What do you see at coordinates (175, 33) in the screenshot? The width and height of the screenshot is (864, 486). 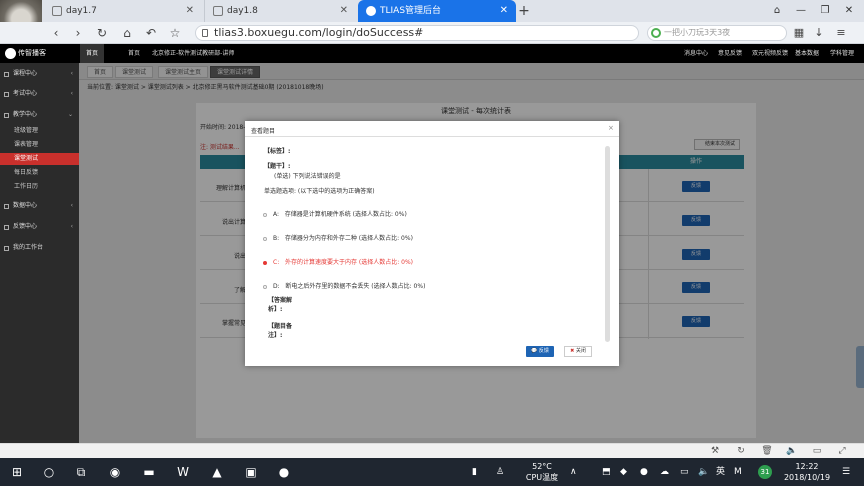 I see `star-icon: ☆` at bounding box center [175, 33].